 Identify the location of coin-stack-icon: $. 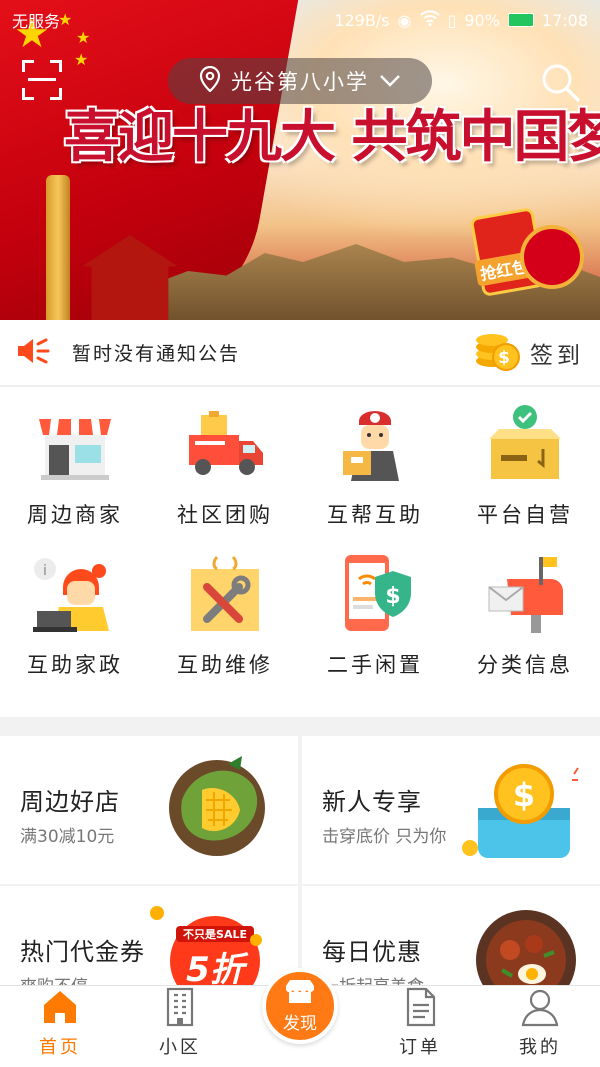
(497, 353).